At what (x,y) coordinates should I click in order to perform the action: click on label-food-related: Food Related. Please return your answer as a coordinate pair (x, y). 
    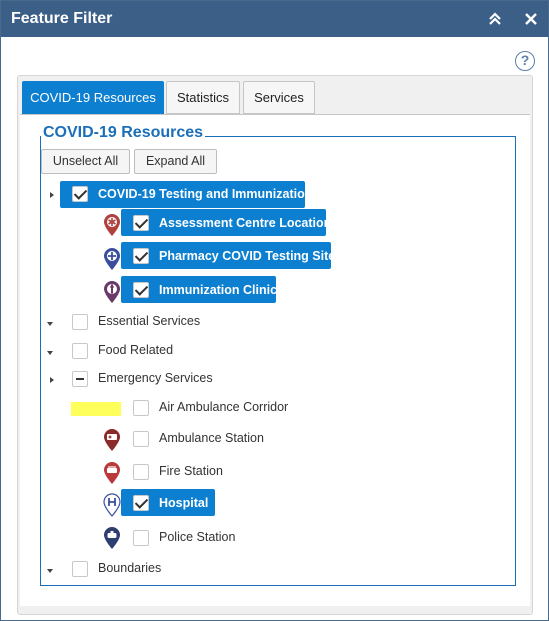
    Looking at the image, I should click on (135, 350).